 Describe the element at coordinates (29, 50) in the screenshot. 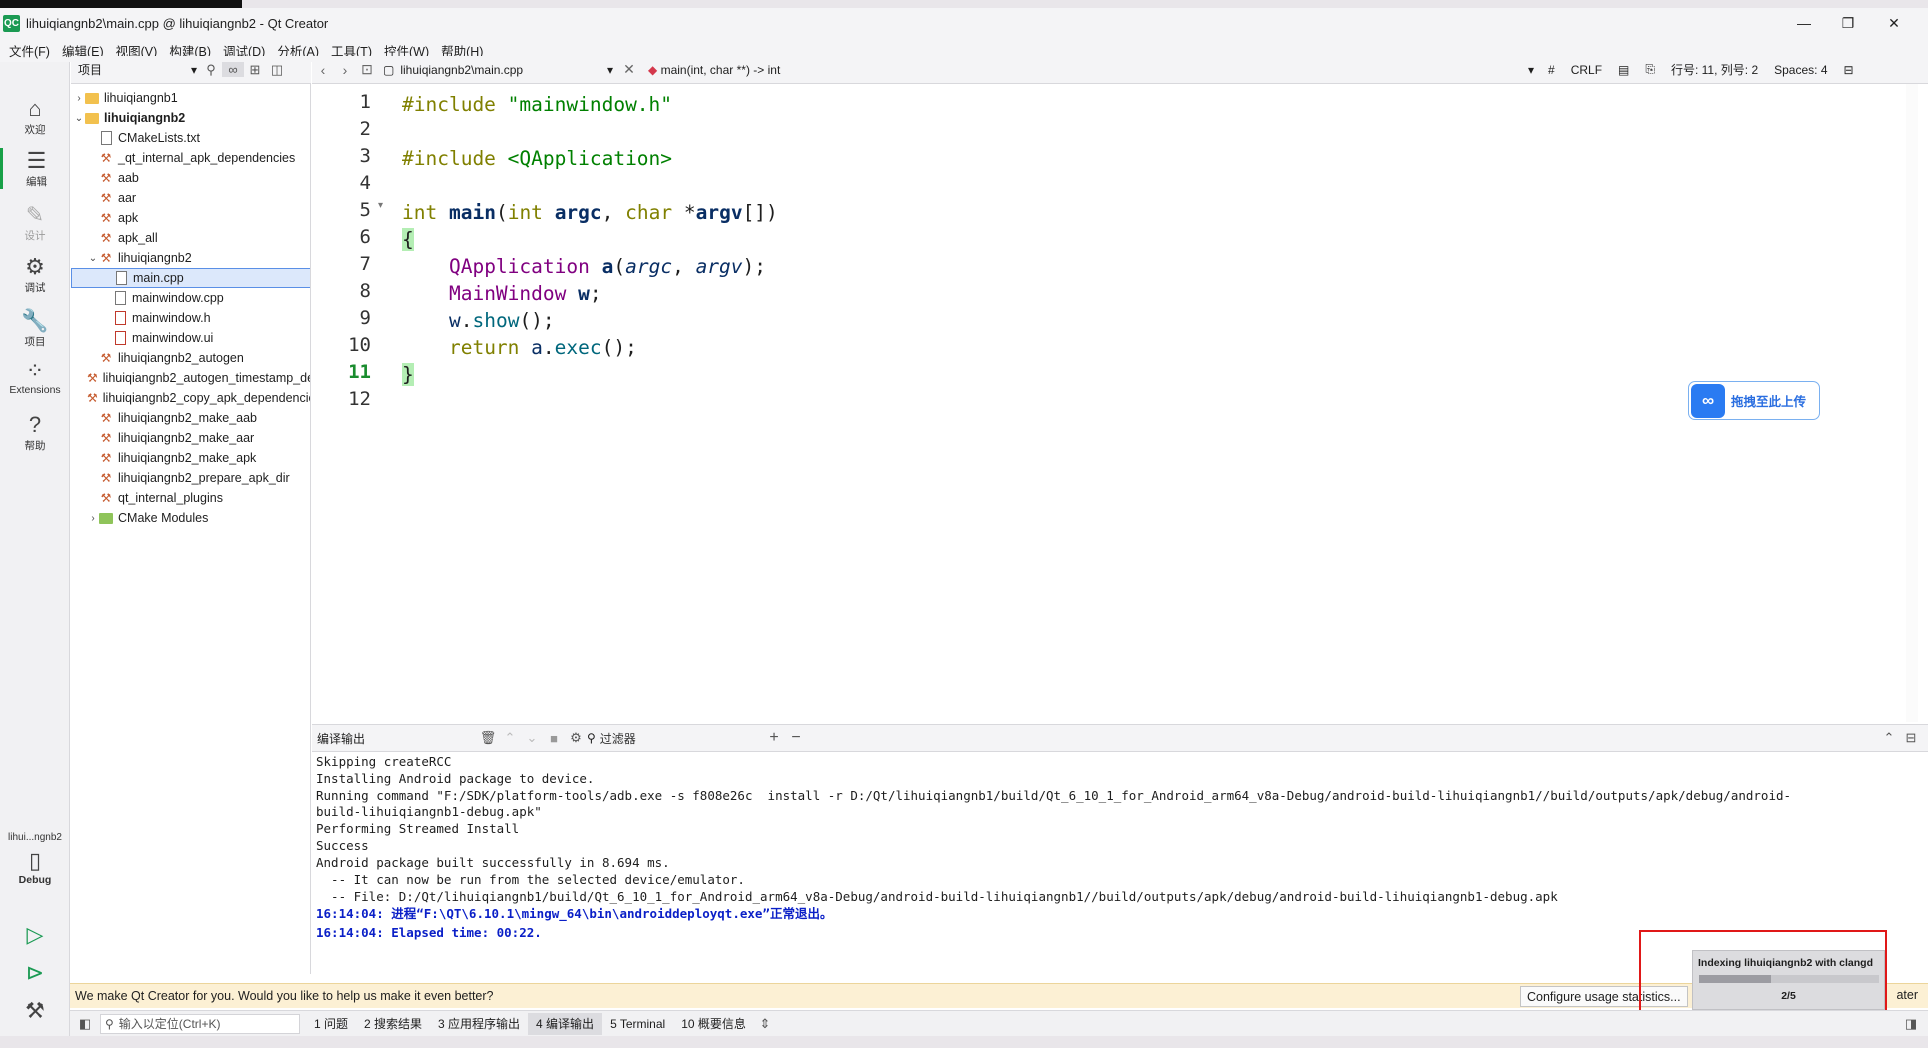

I see `menu-file: 文件(F)` at that location.